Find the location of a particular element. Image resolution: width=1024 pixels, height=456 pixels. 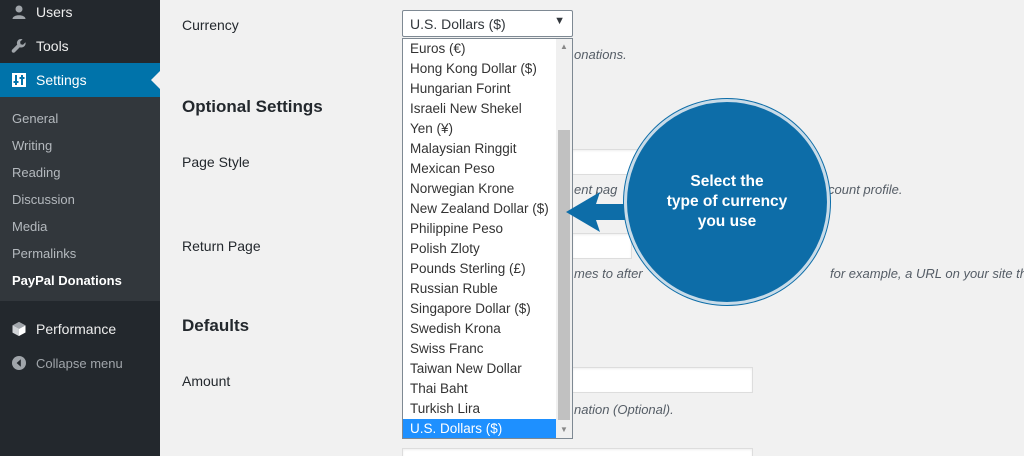

callout-text: Select the type of currency you use is located at coordinates (727, 202).